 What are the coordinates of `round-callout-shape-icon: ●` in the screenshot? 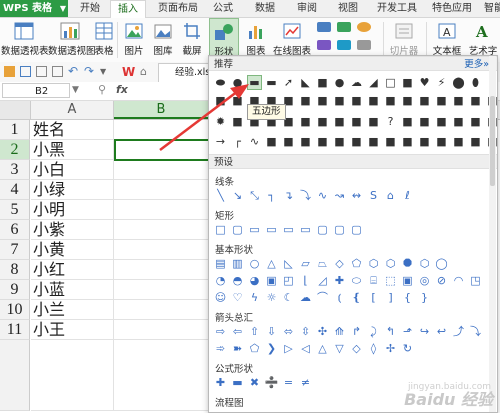 It's located at (339, 82).